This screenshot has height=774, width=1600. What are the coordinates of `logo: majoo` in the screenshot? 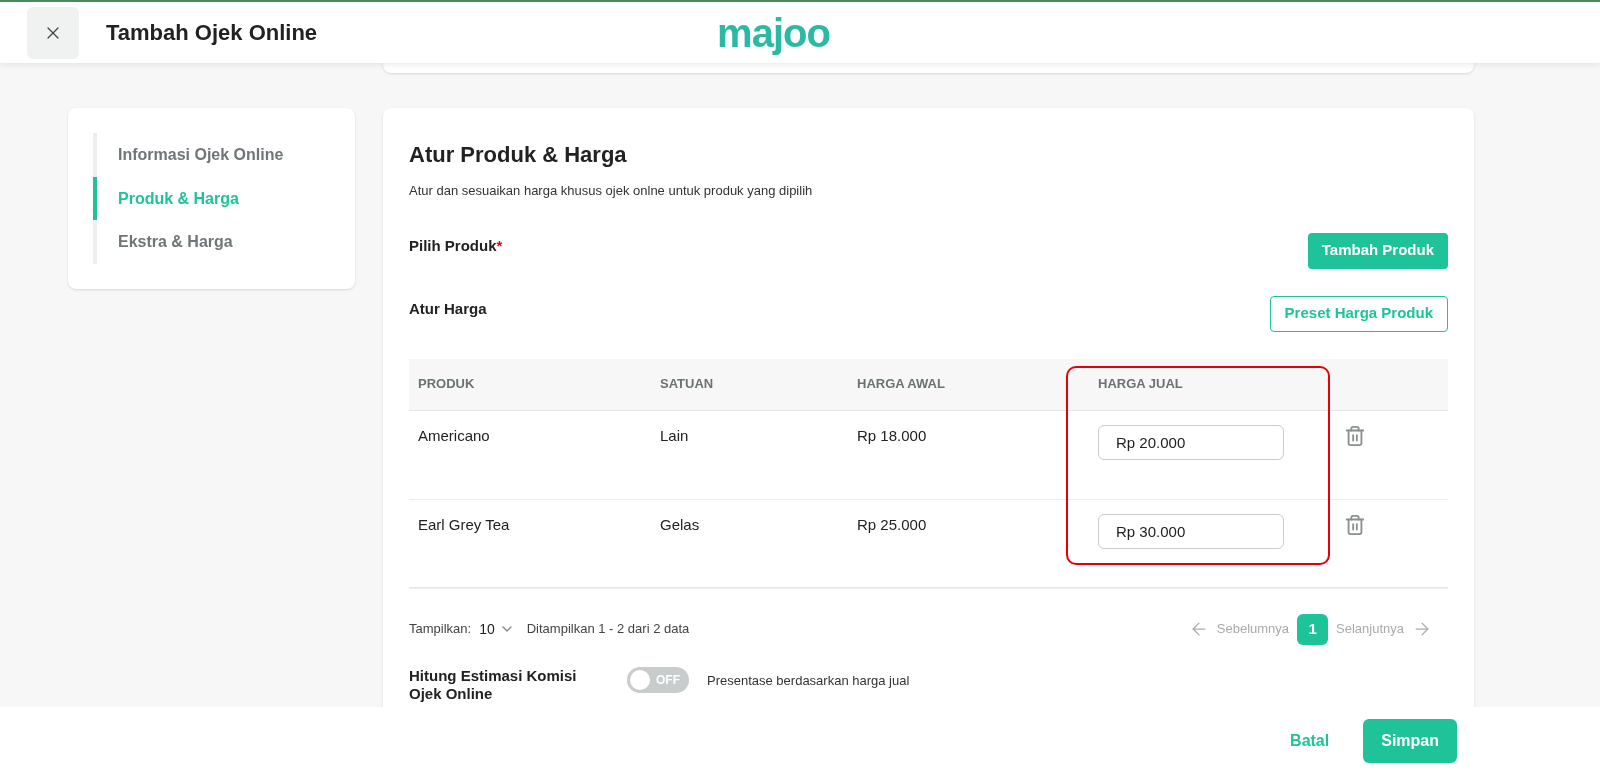 It's located at (773, 32).